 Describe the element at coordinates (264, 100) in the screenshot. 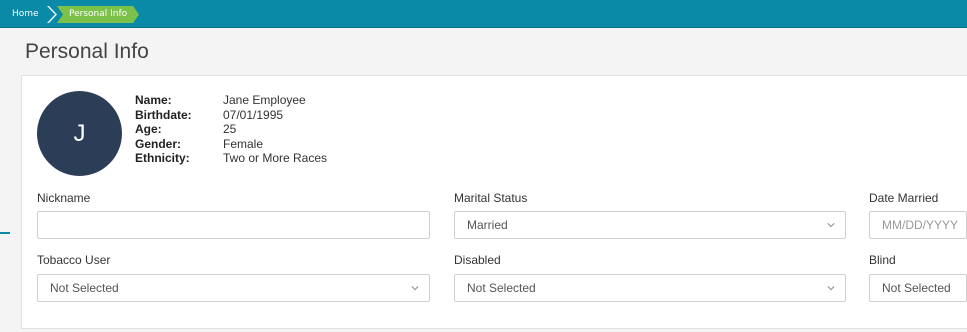

I see `profile-value: Jane Employee` at that location.